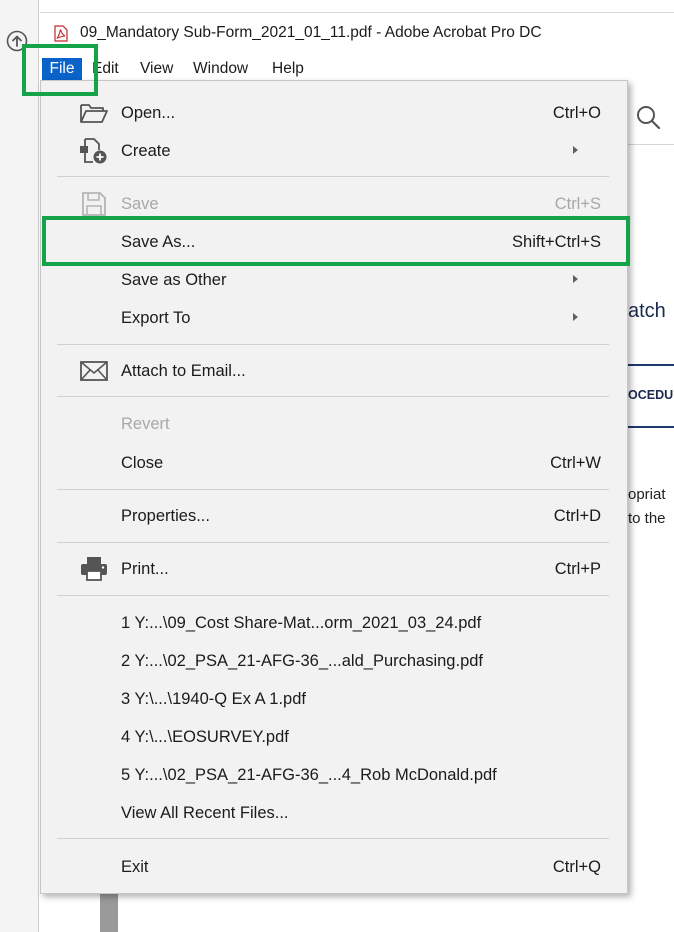 This screenshot has width=674, height=932. Describe the element at coordinates (648, 117) in the screenshot. I see `search-icon` at that location.